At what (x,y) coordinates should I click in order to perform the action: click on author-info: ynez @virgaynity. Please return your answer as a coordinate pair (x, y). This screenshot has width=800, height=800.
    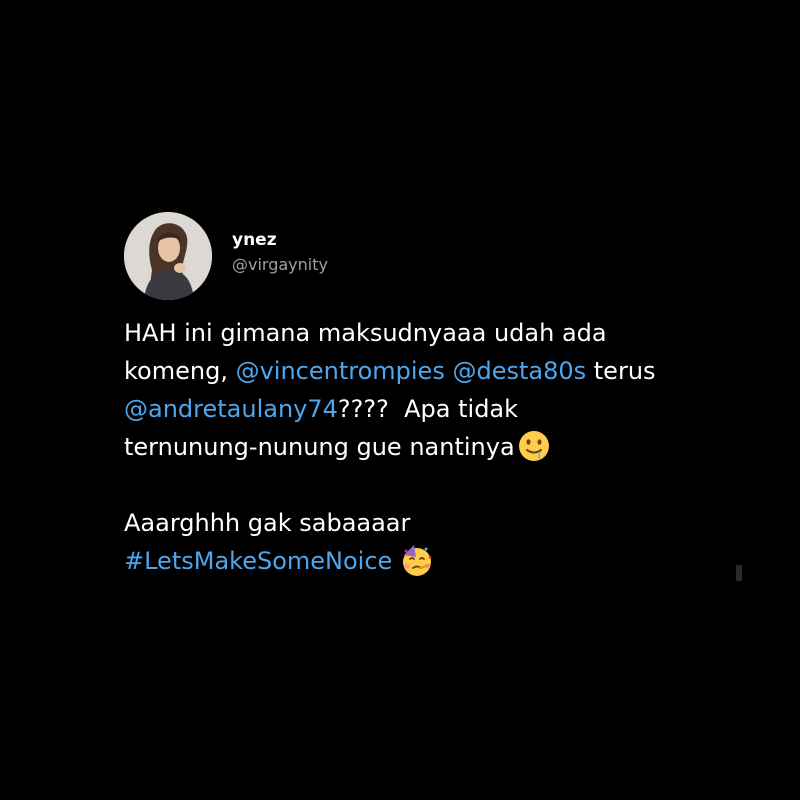
    Looking at the image, I should click on (280, 253).